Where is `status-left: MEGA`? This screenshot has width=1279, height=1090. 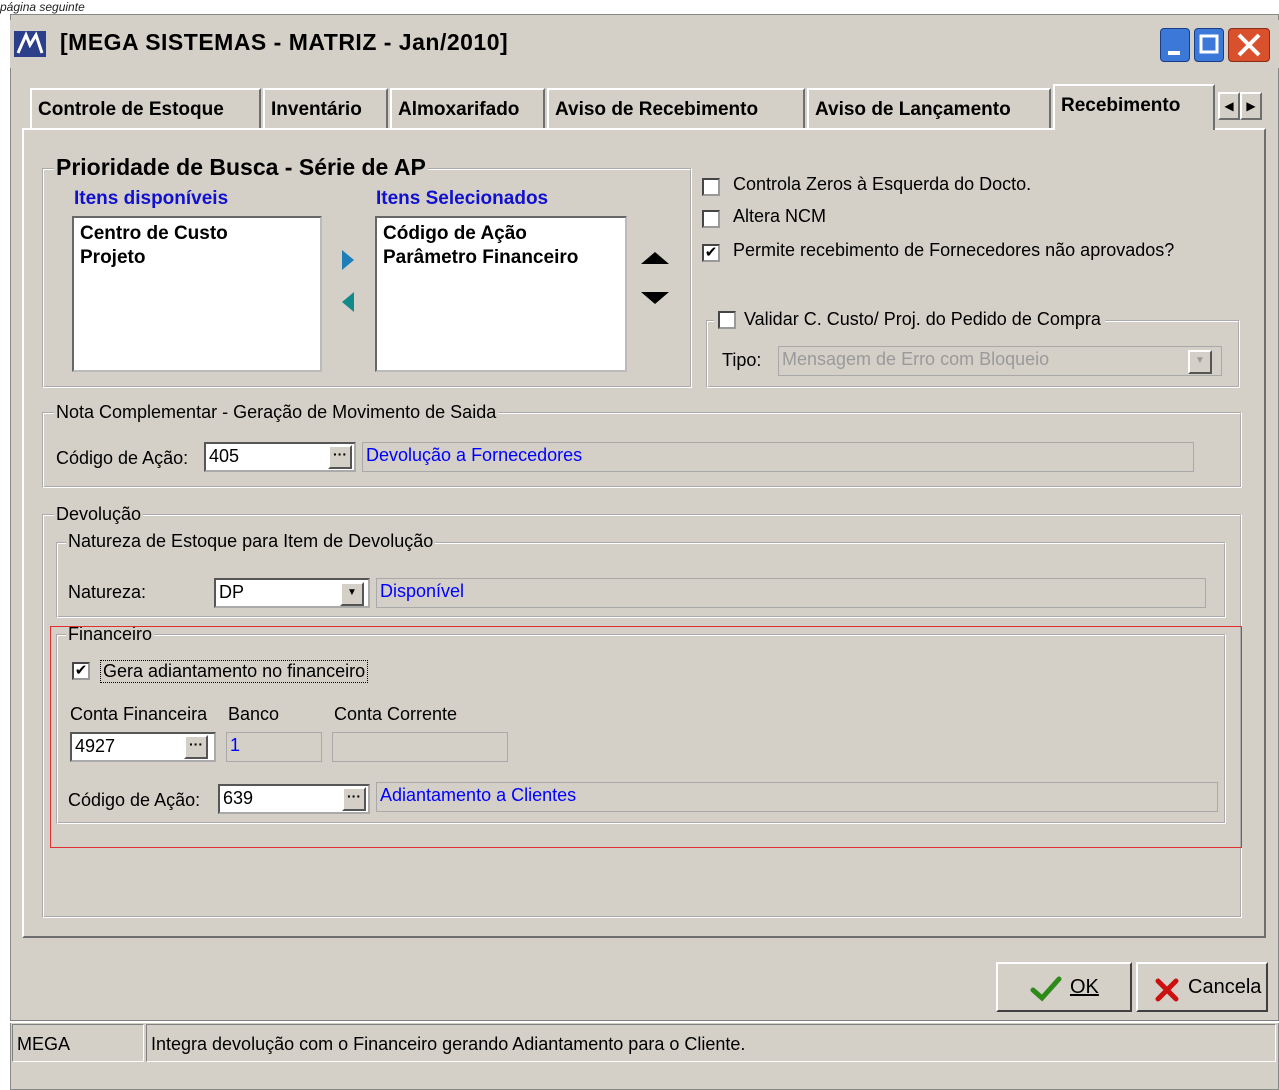
status-left: MEGA is located at coordinates (78, 1043).